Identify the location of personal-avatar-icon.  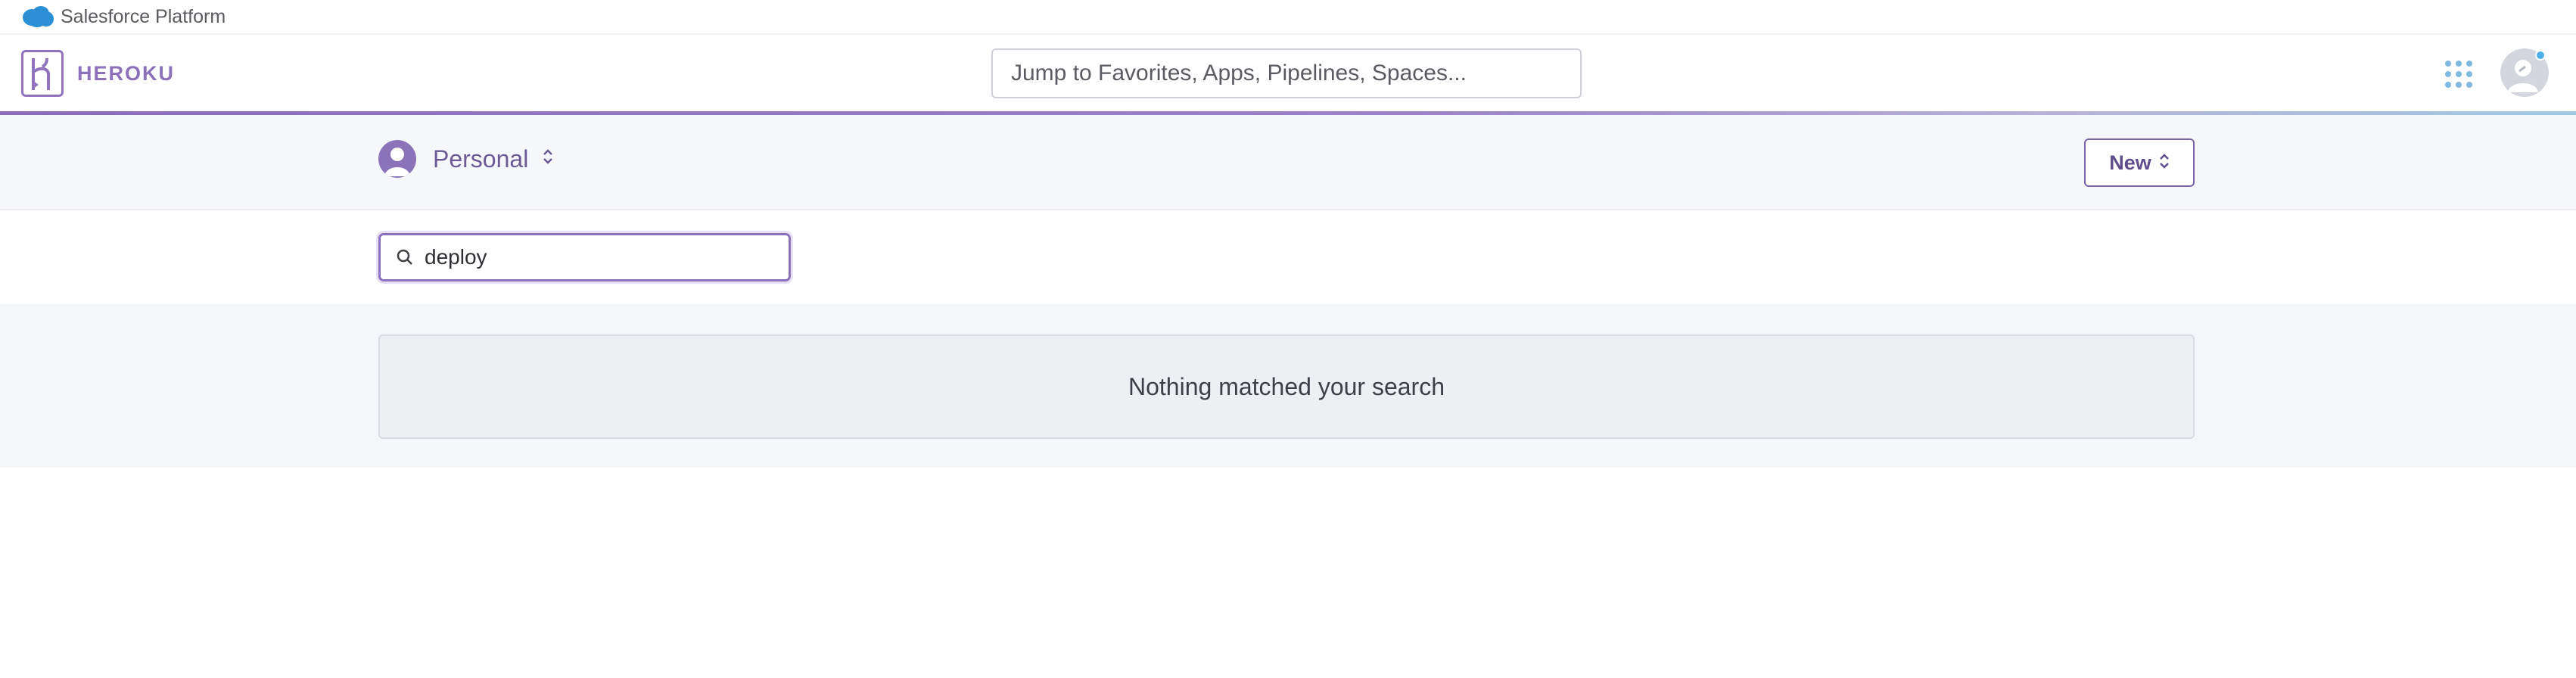
(397, 159).